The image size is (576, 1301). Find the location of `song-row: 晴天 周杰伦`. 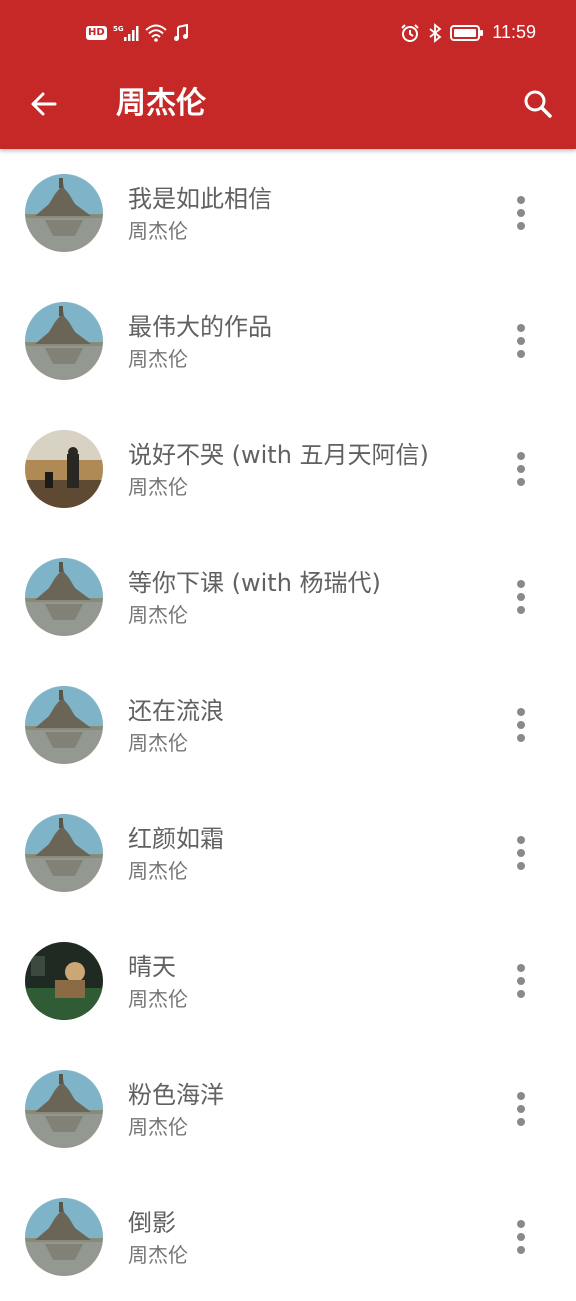

song-row: 晴天 周杰伦 is located at coordinates (288, 981).